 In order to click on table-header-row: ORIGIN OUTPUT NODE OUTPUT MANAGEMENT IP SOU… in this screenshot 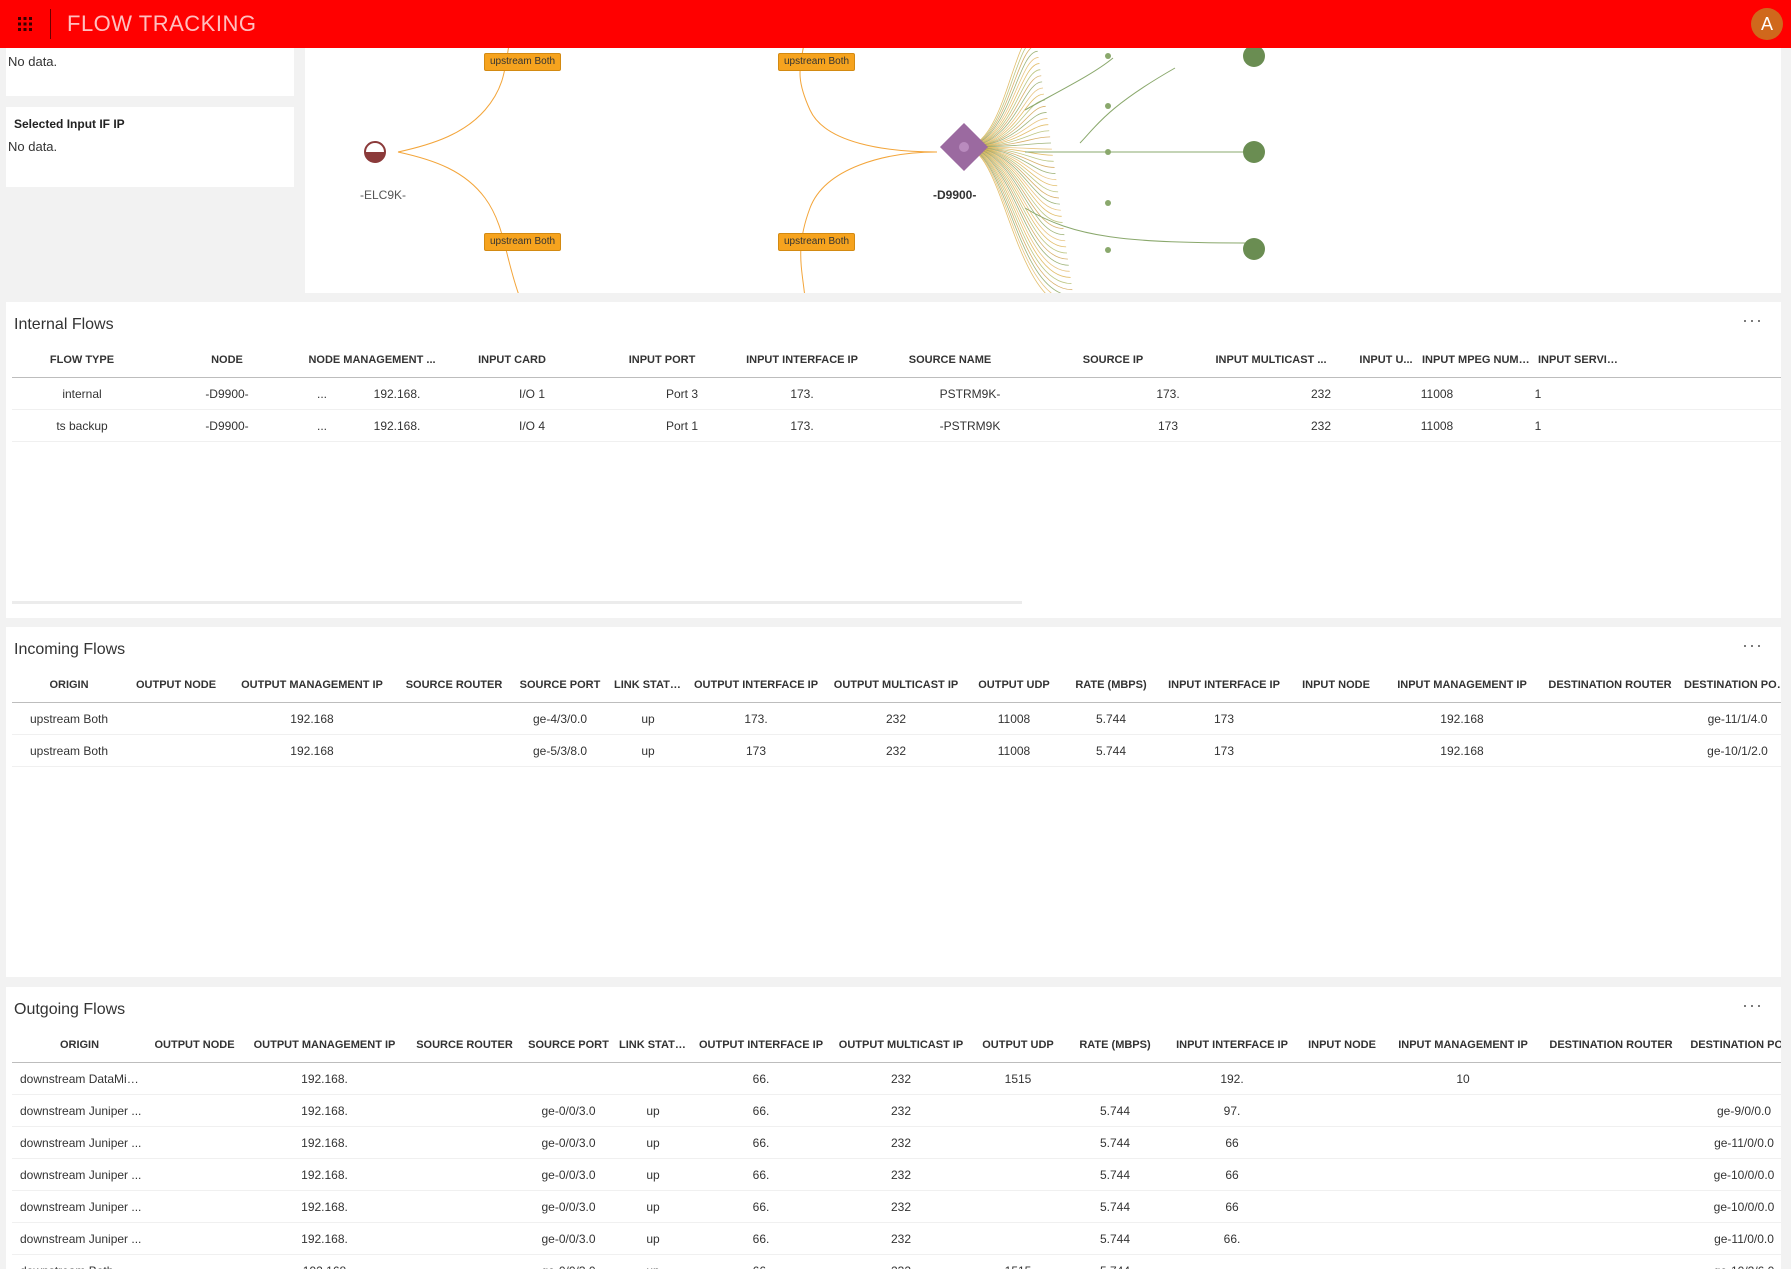, I will do `click(896, 1045)`.